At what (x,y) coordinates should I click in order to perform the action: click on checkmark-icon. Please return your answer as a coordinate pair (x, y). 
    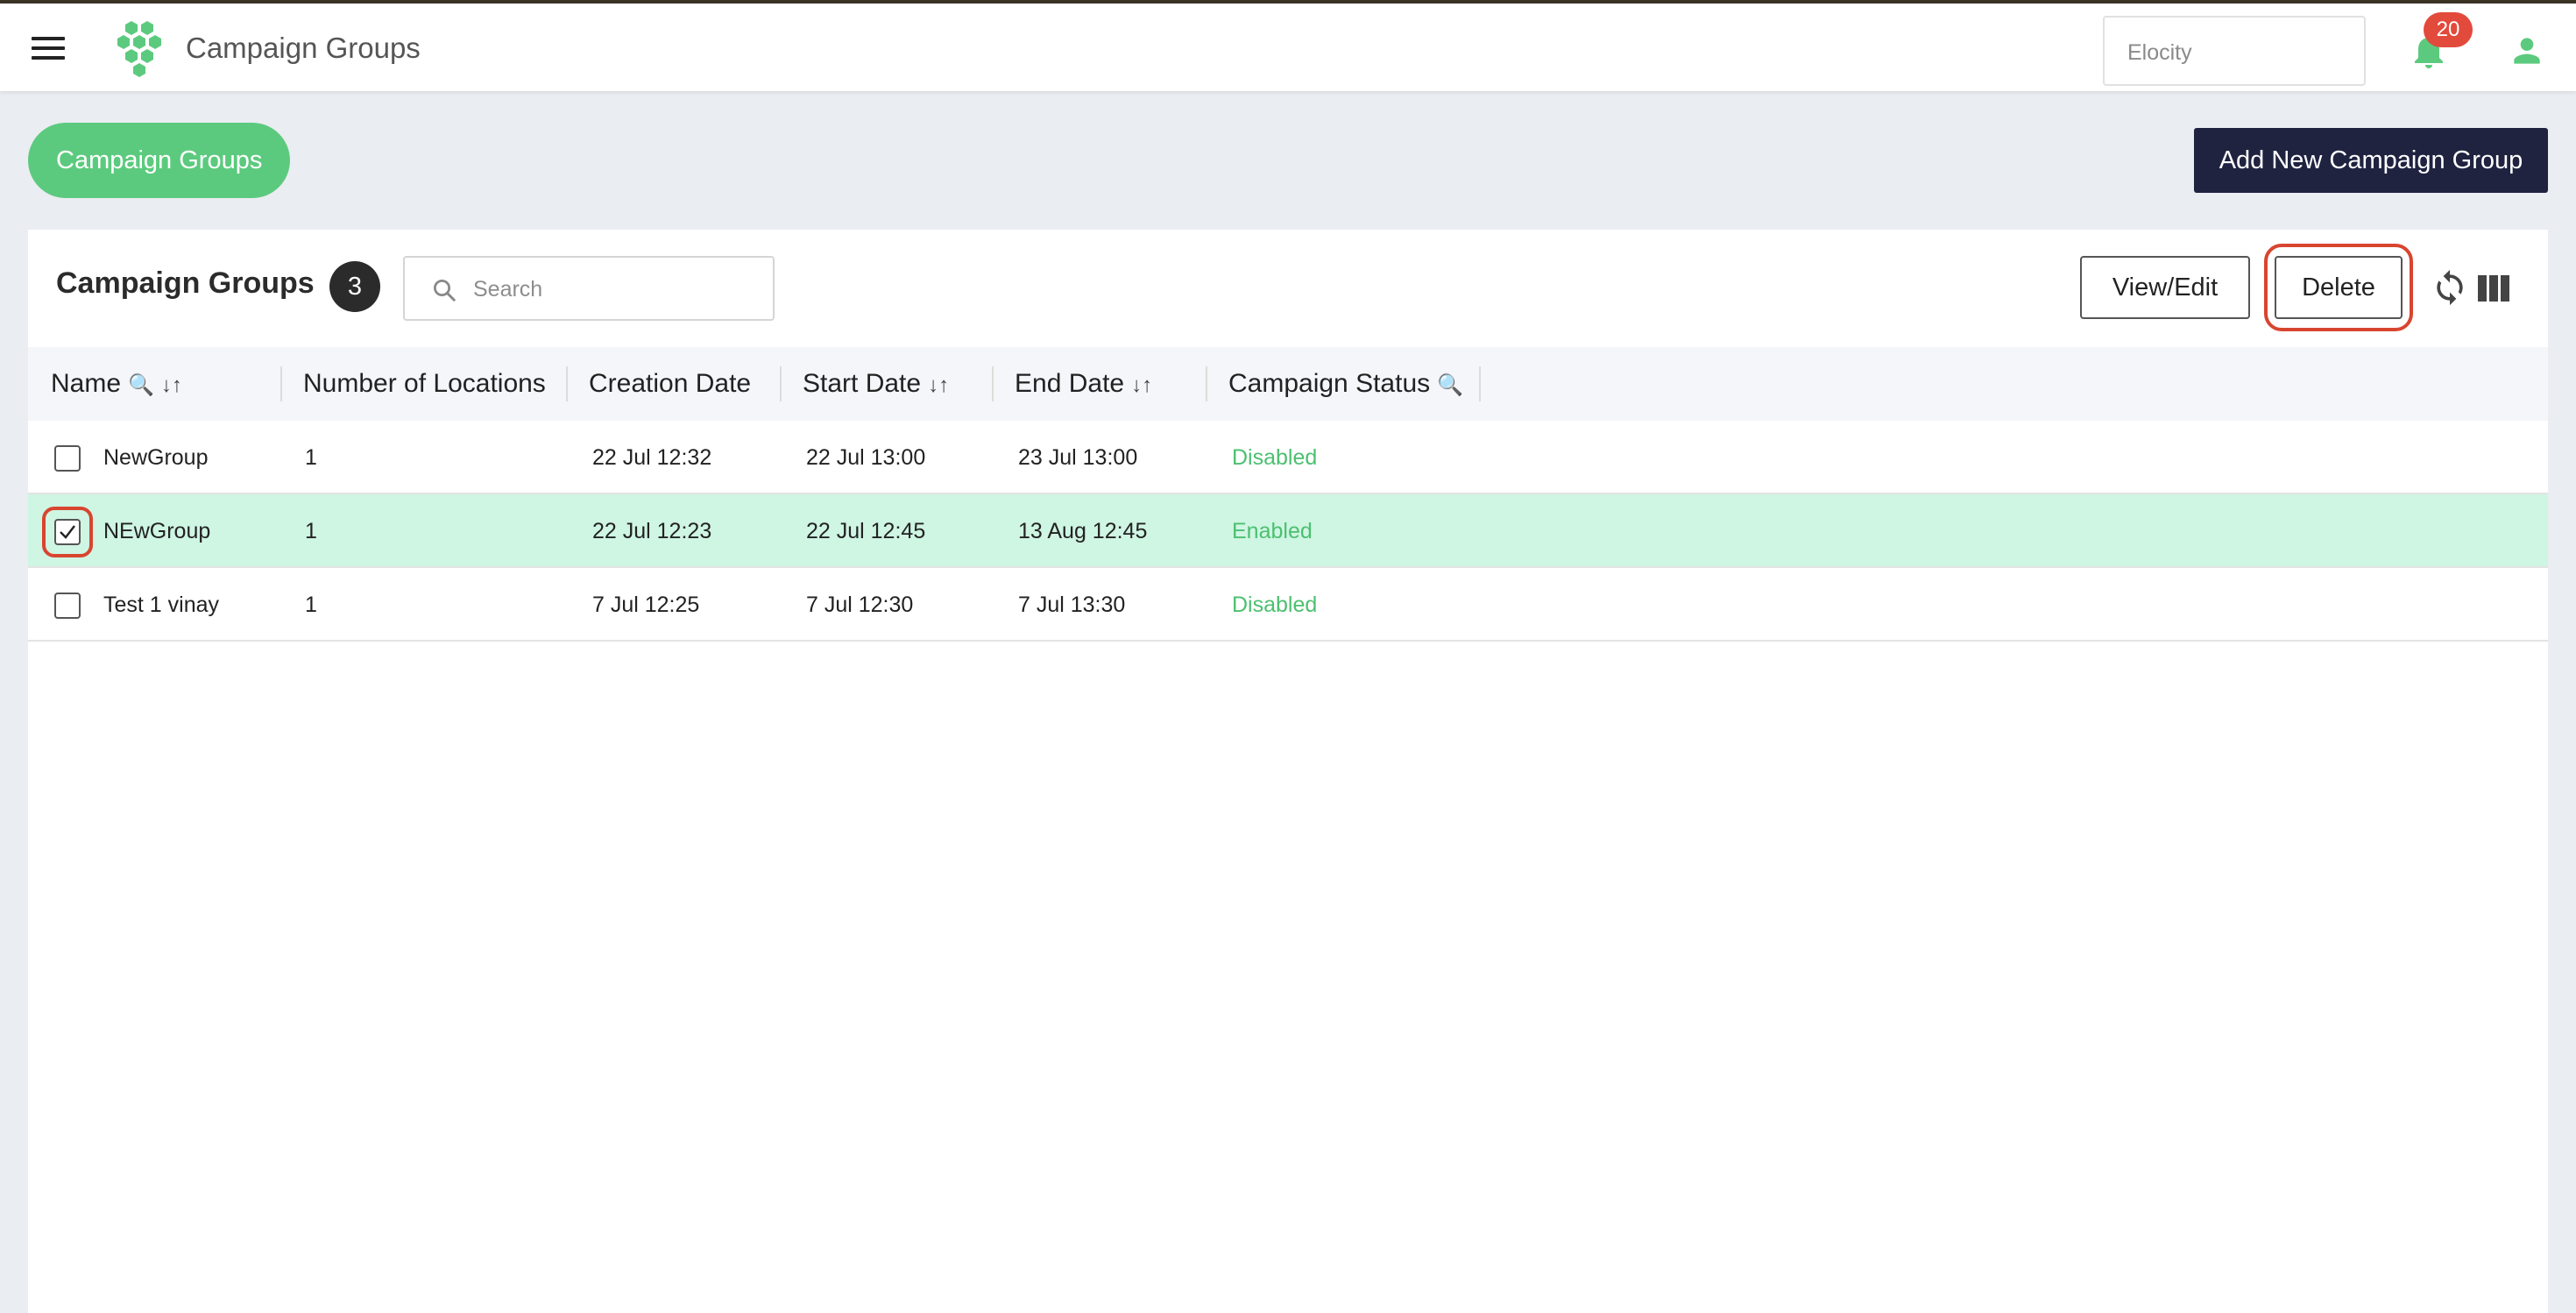
    Looking at the image, I should click on (67, 532).